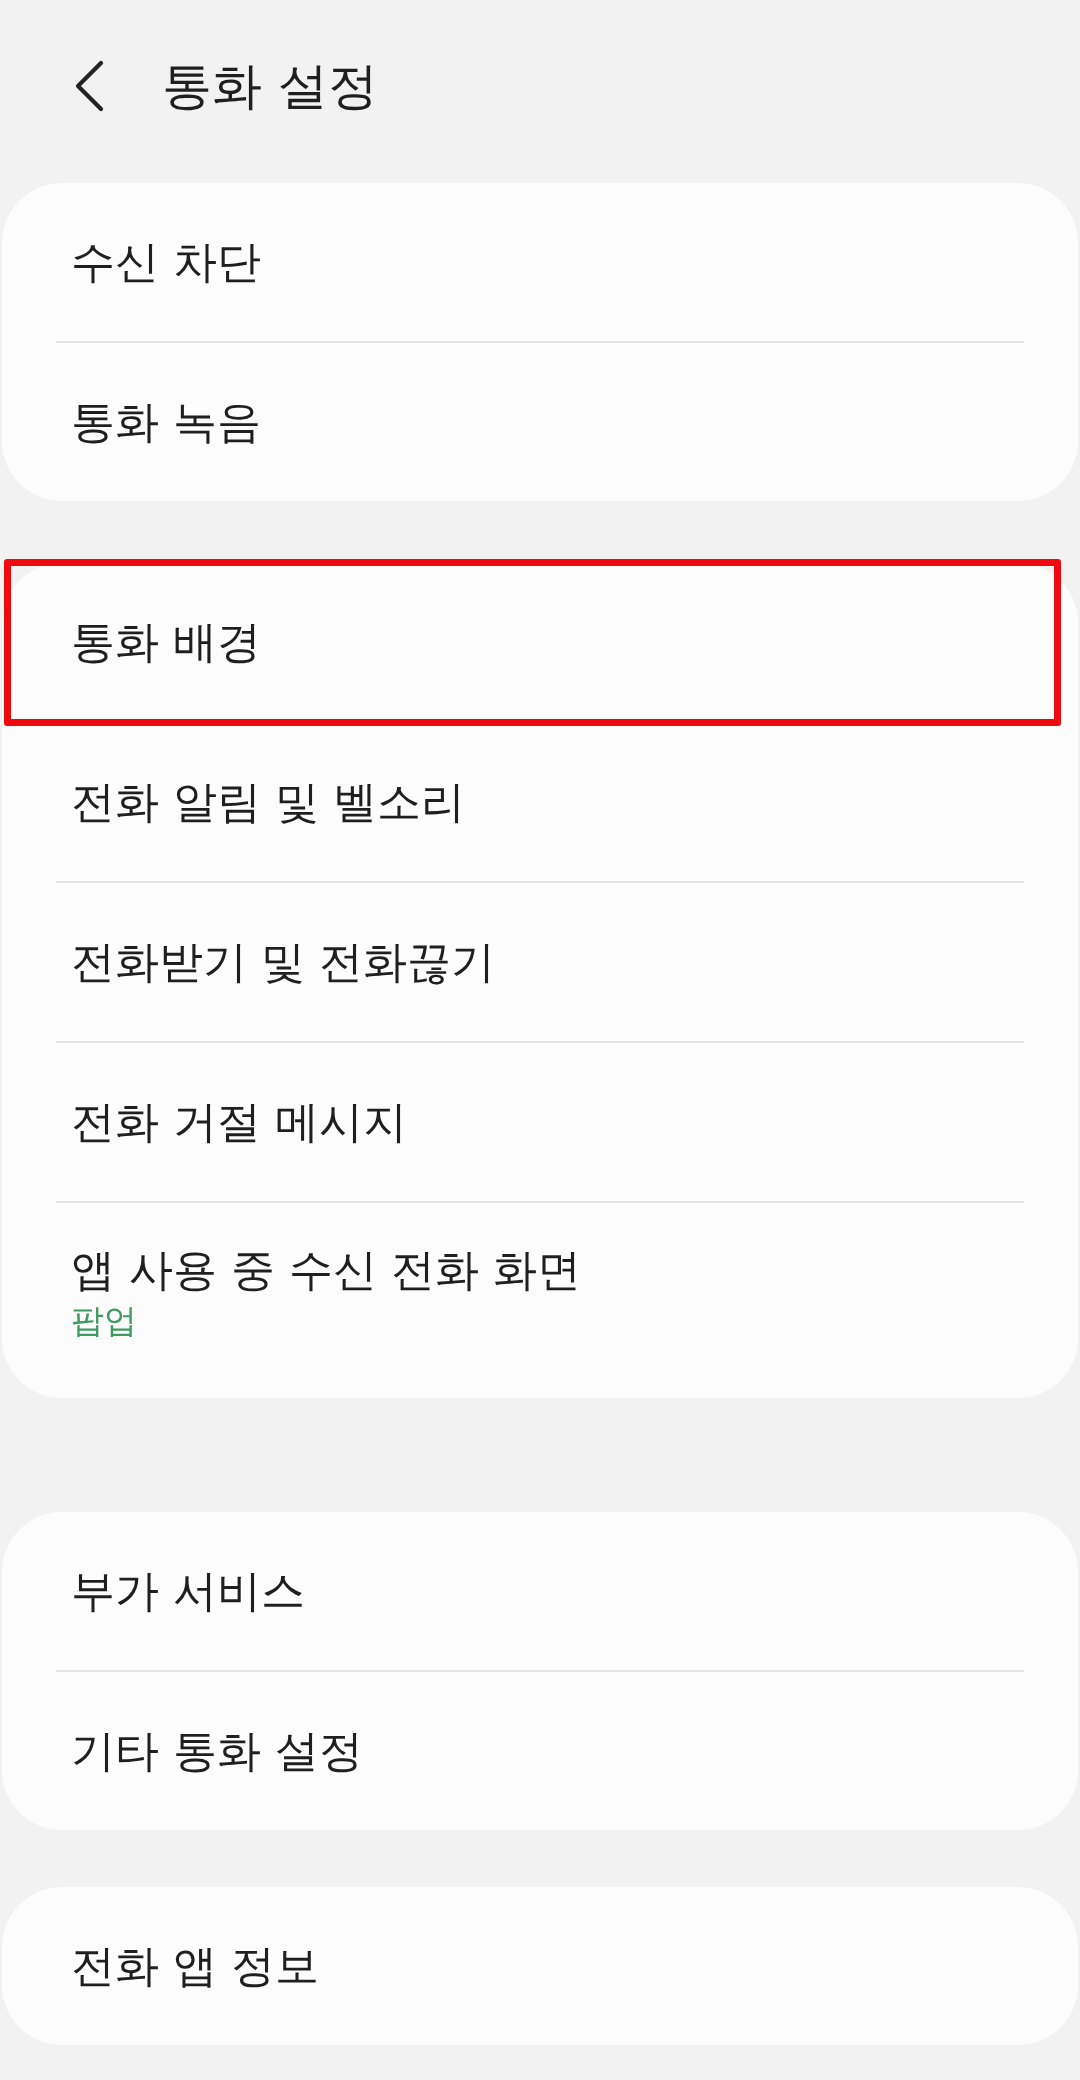 The image size is (1080, 2080). What do you see at coordinates (540, 1751) in the screenshot?
I see `setting-item: 기타 통화 설정` at bounding box center [540, 1751].